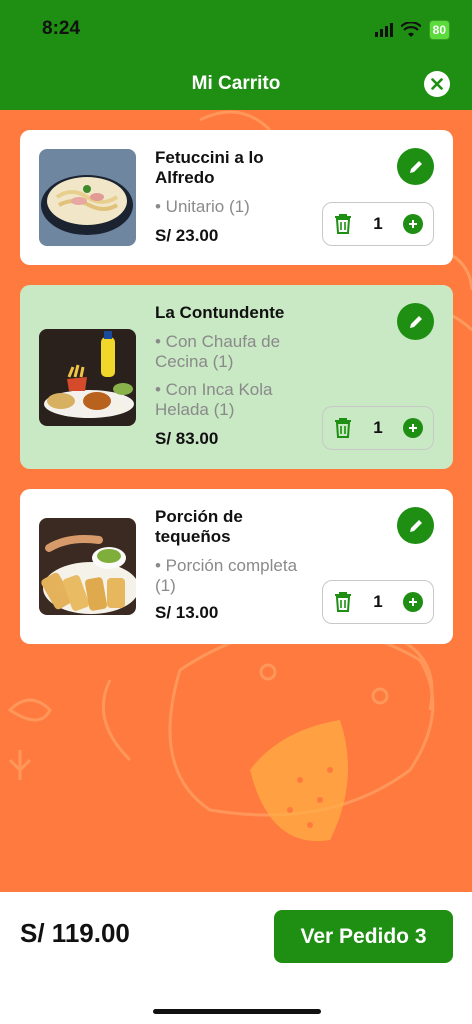 The width and height of the screenshot is (472, 1024). I want to click on status-icons: 80, so click(412, 30).